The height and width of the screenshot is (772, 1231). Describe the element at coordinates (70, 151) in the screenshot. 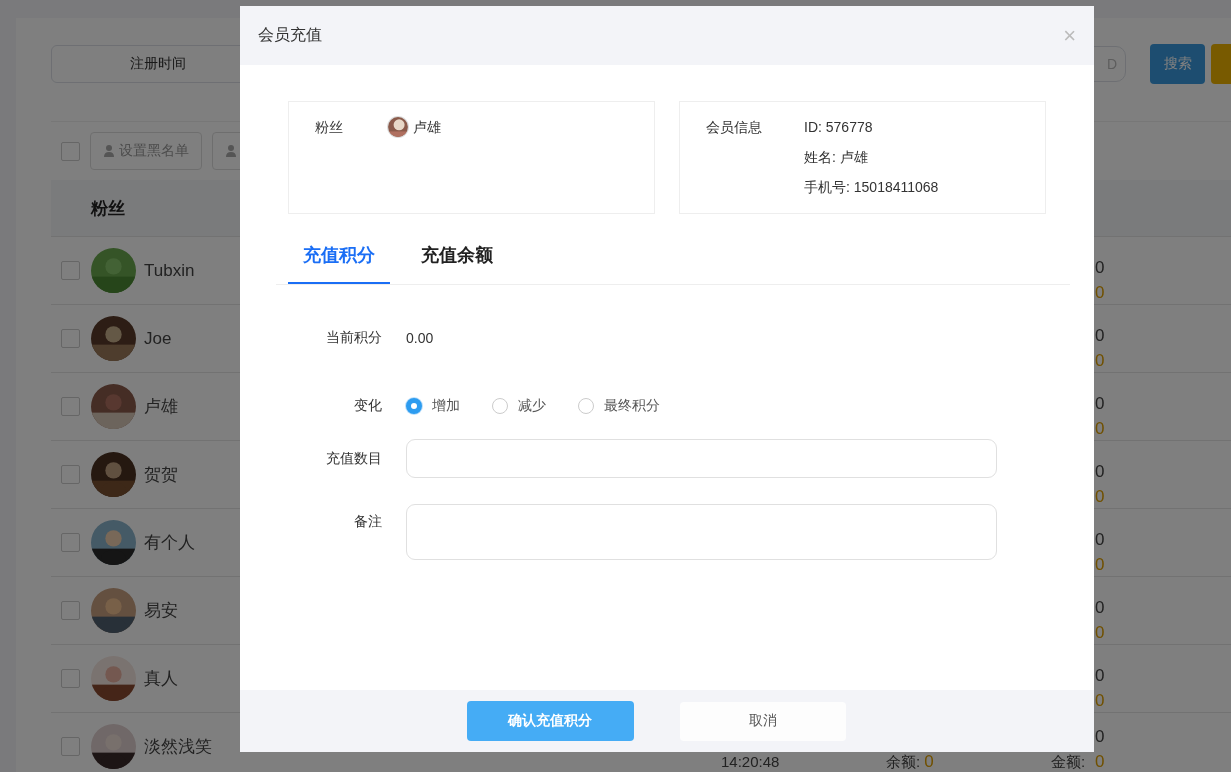

I see `select-all-checkbox` at that location.